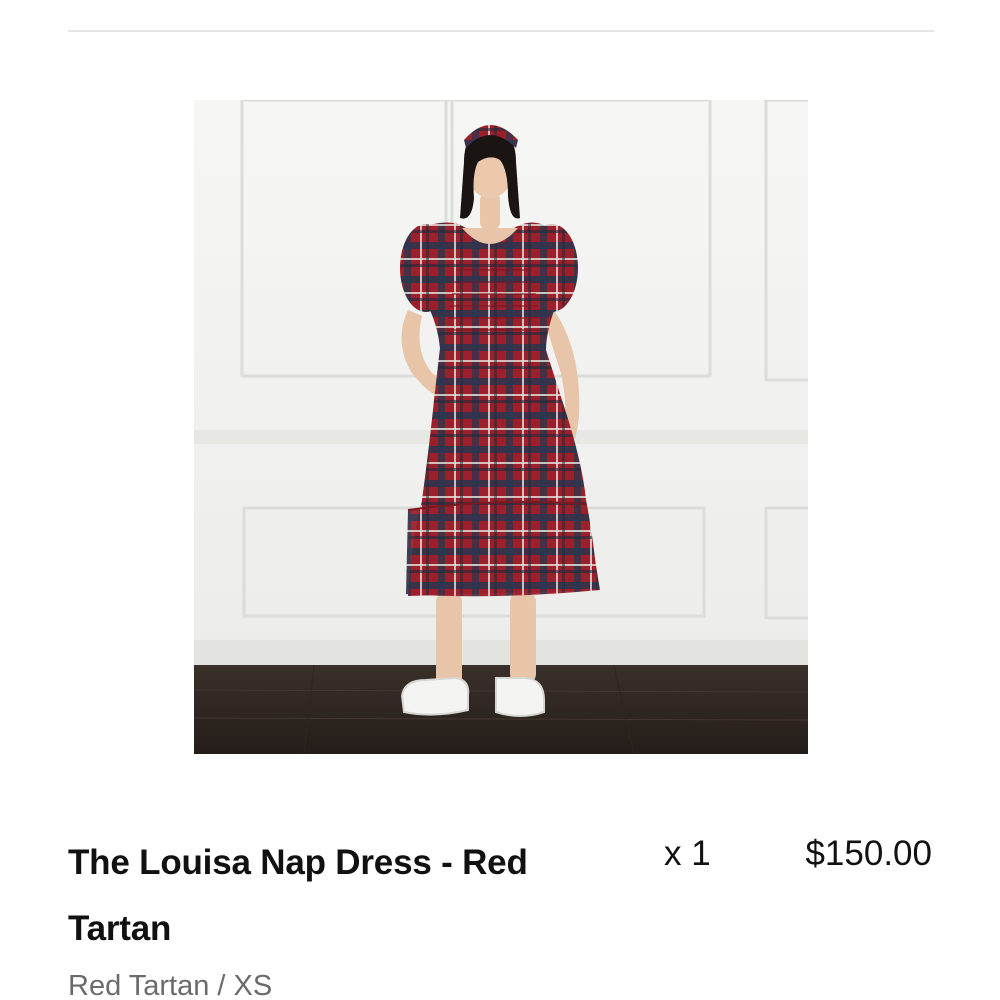 The image size is (1000, 1000). Describe the element at coordinates (687, 853) in the screenshot. I see `item-quantity: x 1` at that location.